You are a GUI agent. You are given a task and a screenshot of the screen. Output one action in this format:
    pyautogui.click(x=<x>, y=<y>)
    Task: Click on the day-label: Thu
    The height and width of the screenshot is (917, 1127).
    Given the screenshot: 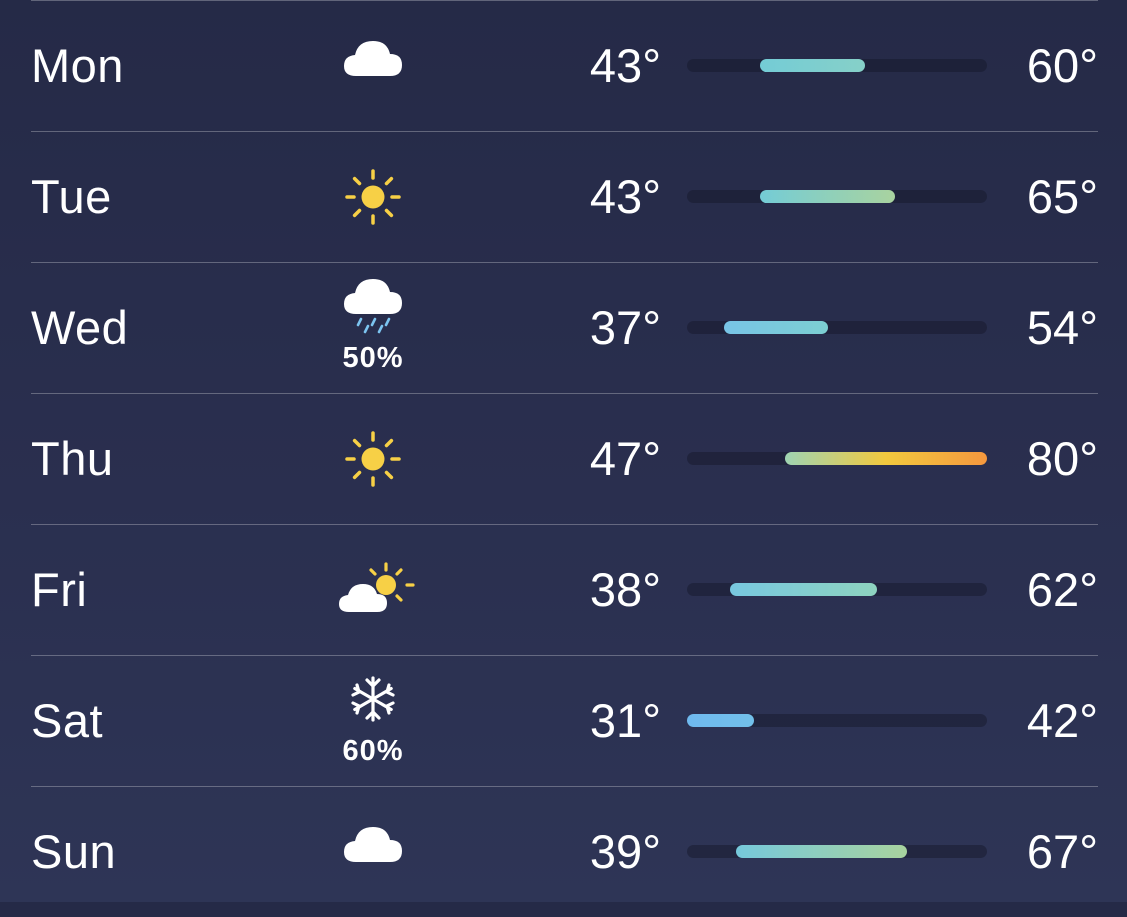 What is the action you would take?
    pyautogui.click(x=72, y=458)
    